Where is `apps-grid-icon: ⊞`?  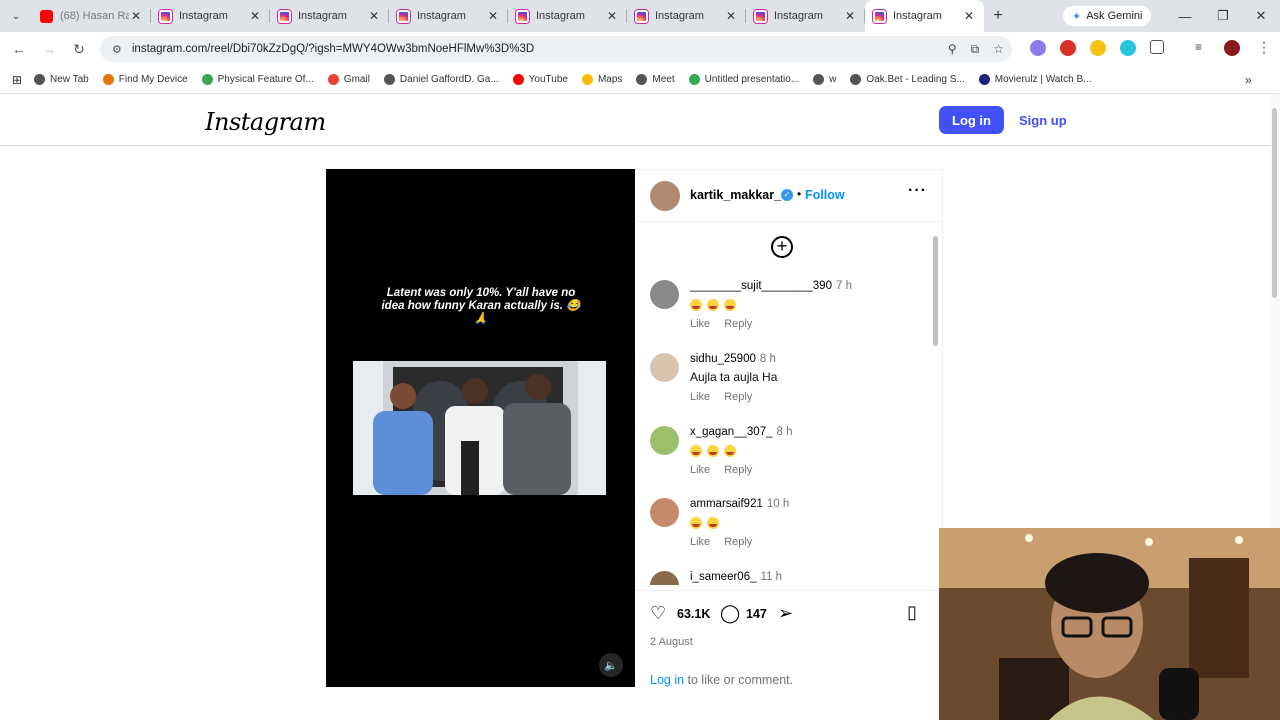 apps-grid-icon: ⊞ is located at coordinates (17, 80).